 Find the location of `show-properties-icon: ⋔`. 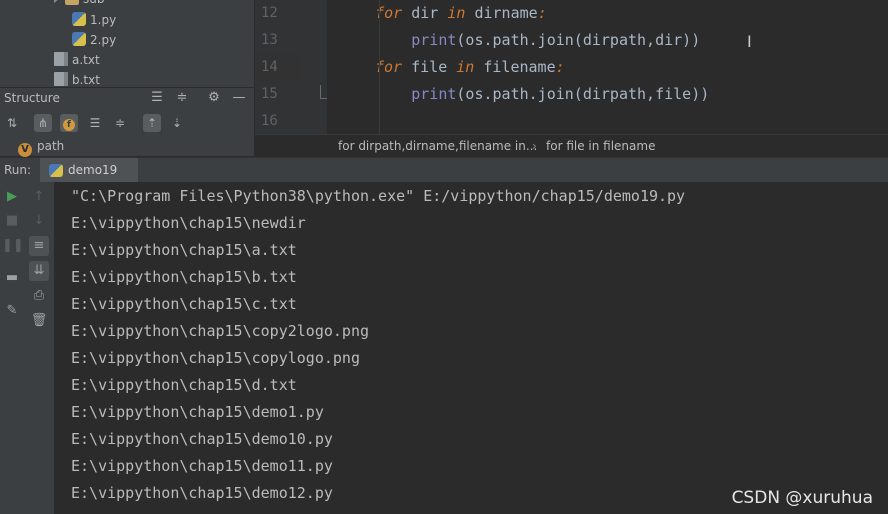

show-properties-icon: ⋔ is located at coordinates (43, 123).